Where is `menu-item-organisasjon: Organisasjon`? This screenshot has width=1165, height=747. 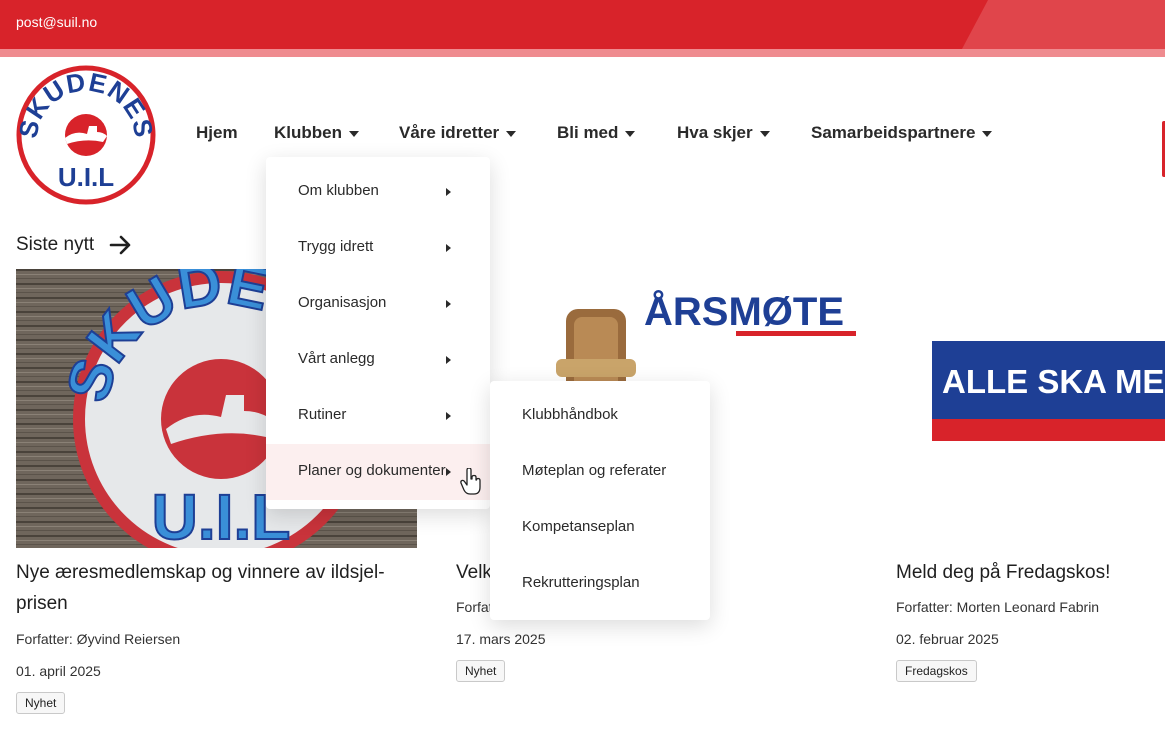
menu-item-organisasjon: Organisasjon is located at coordinates (378, 304).